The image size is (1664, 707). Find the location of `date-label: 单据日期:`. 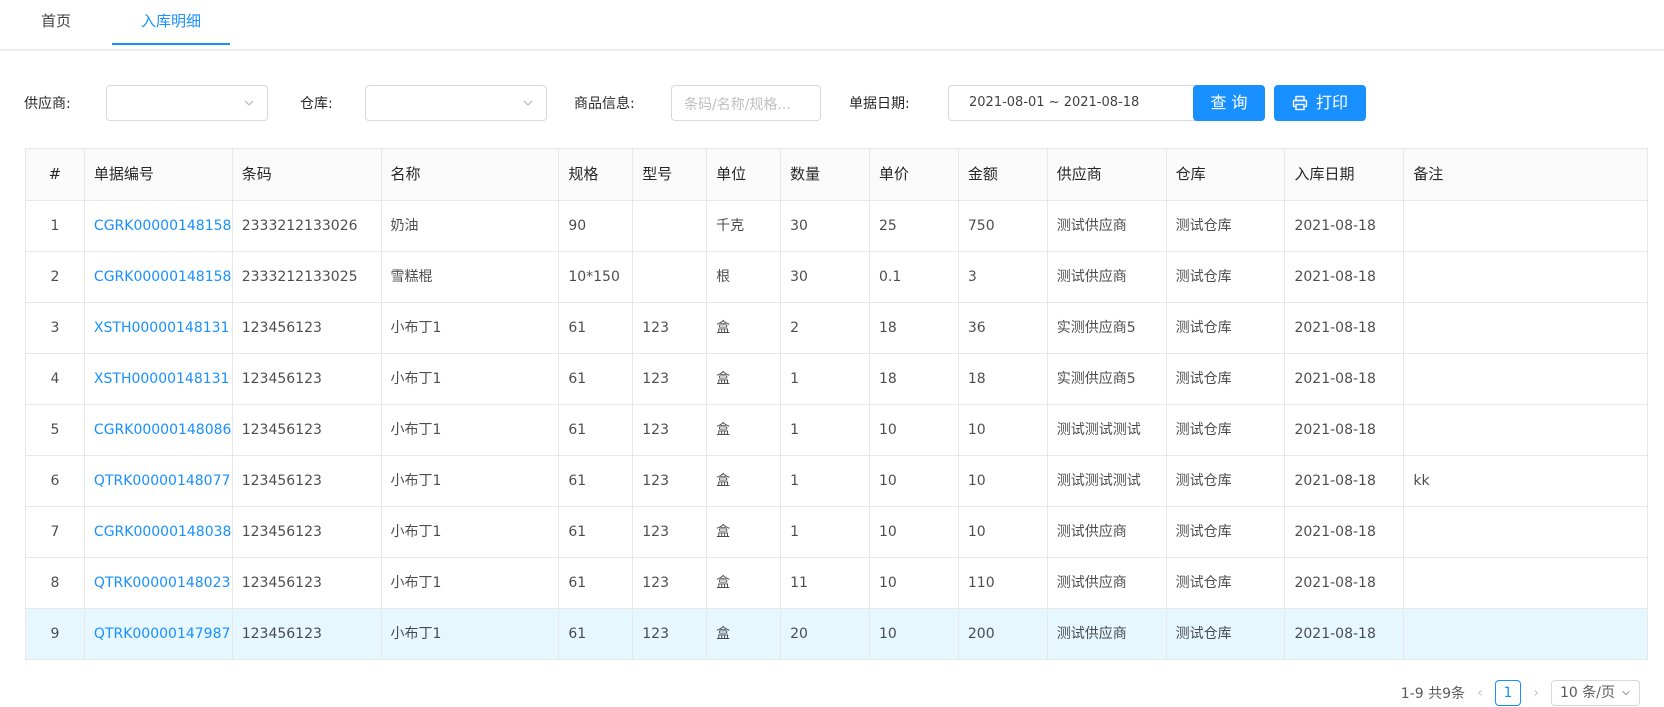

date-label: 单据日期: is located at coordinates (879, 104).